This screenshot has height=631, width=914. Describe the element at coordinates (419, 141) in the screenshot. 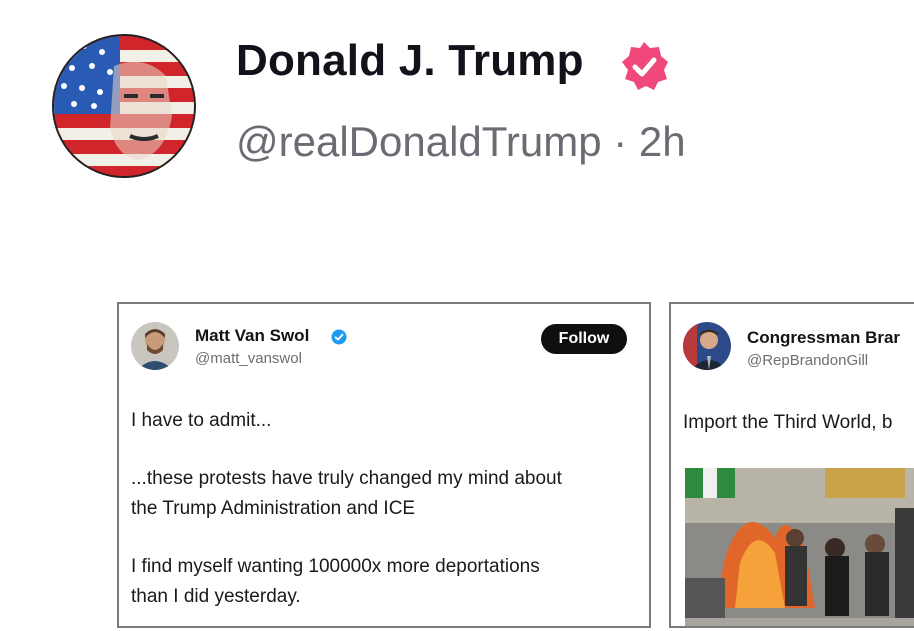

I see `author-handle: @realDonaldTrump` at that location.